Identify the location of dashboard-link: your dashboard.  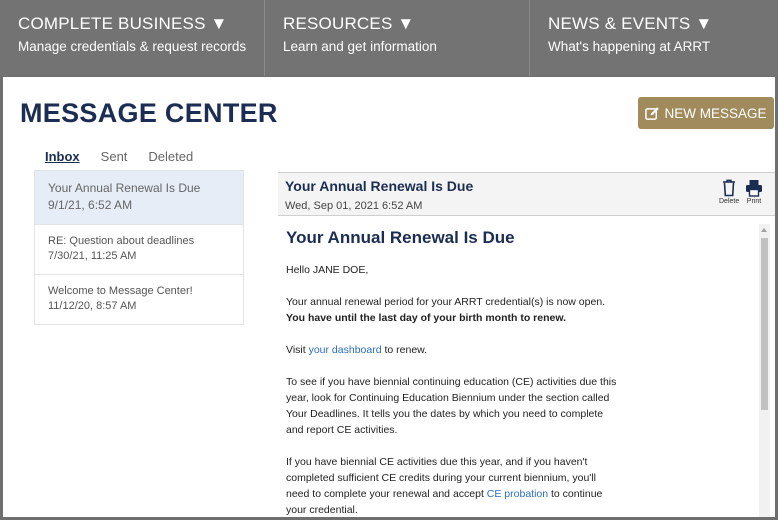
(345, 350).